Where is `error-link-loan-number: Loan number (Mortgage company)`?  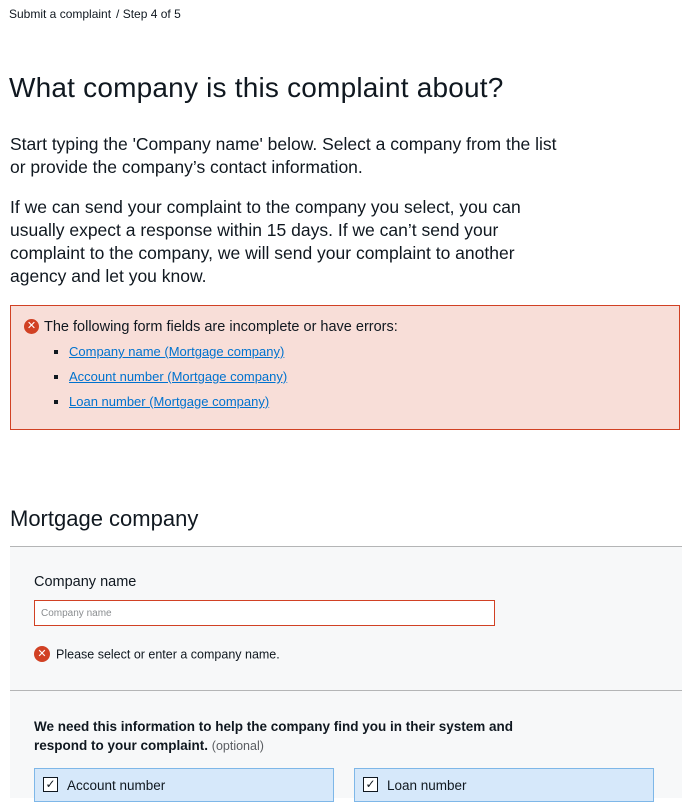 error-link-loan-number: Loan number (Mortgage company) is located at coordinates (169, 401).